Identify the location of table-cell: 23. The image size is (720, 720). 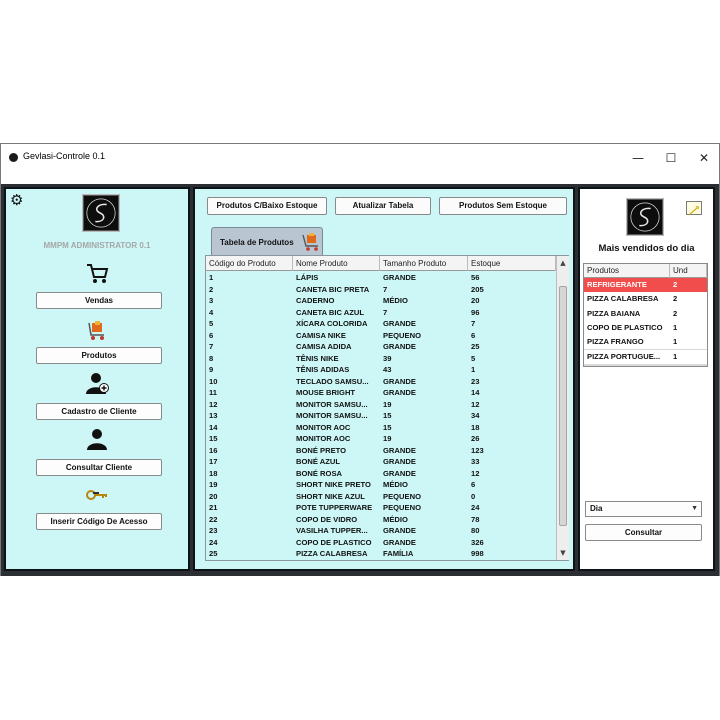
(213, 530).